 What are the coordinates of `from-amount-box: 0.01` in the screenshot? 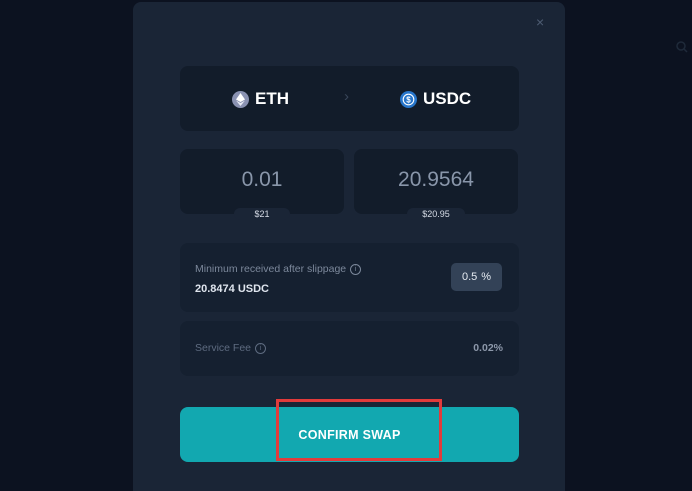 It's located at (262, 181).